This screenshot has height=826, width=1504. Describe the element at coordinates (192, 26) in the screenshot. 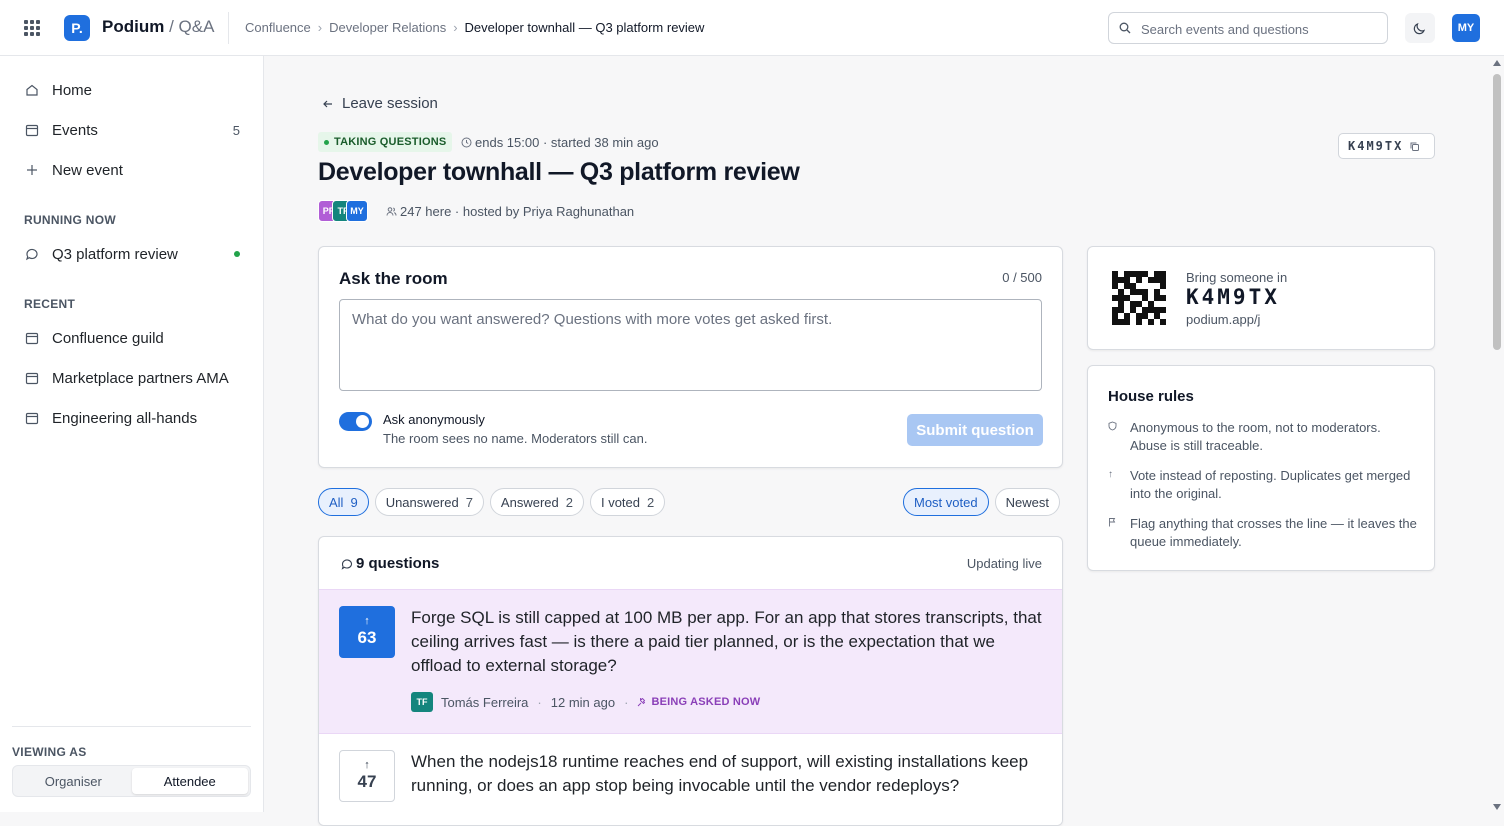

I see `brand-subtitle: / Q&A` at that location.